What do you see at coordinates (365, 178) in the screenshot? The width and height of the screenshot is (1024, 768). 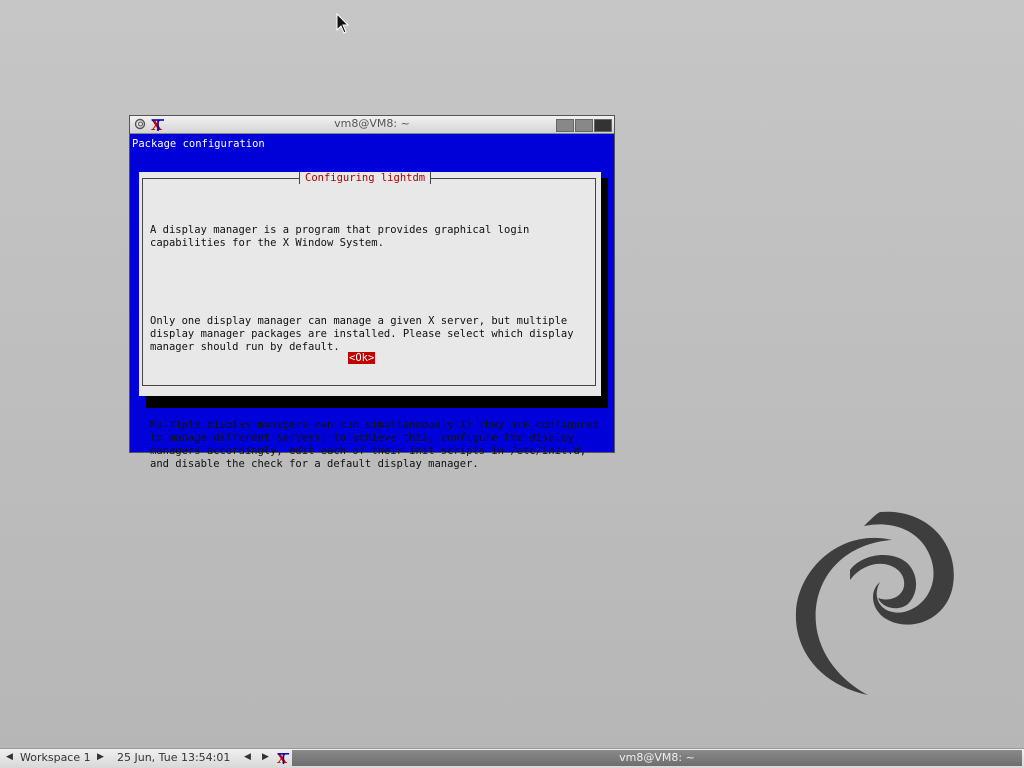 I see `dialog-title: Configuring lightdm` at bounding box center [365, 178].